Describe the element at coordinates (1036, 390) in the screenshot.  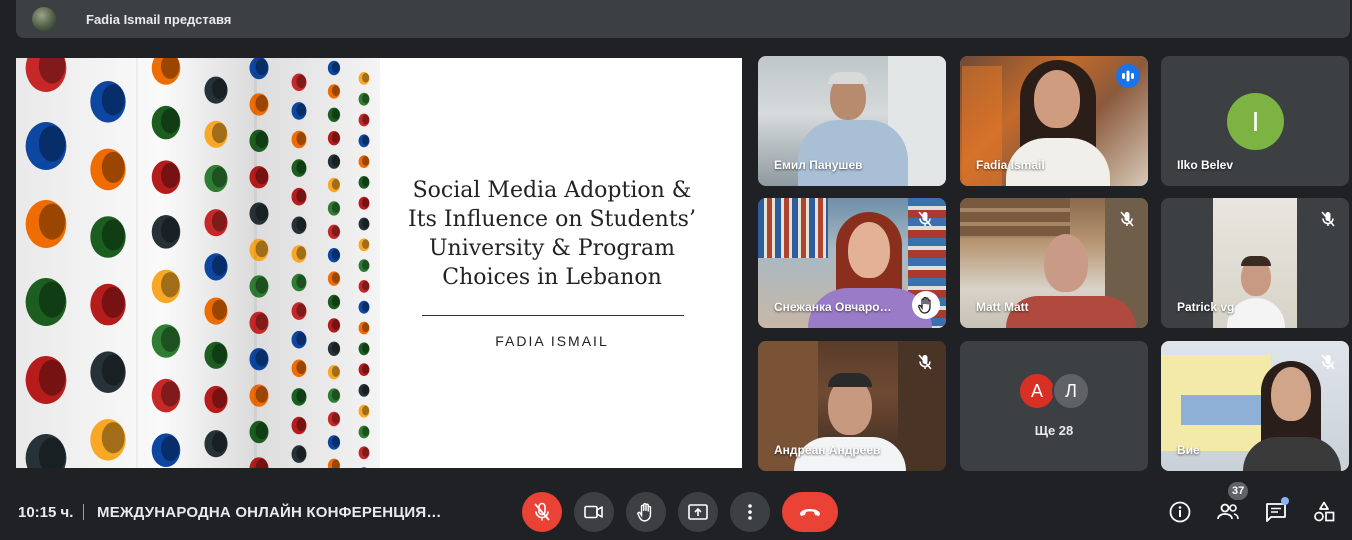
I see `avatar-initial: А` at that location.